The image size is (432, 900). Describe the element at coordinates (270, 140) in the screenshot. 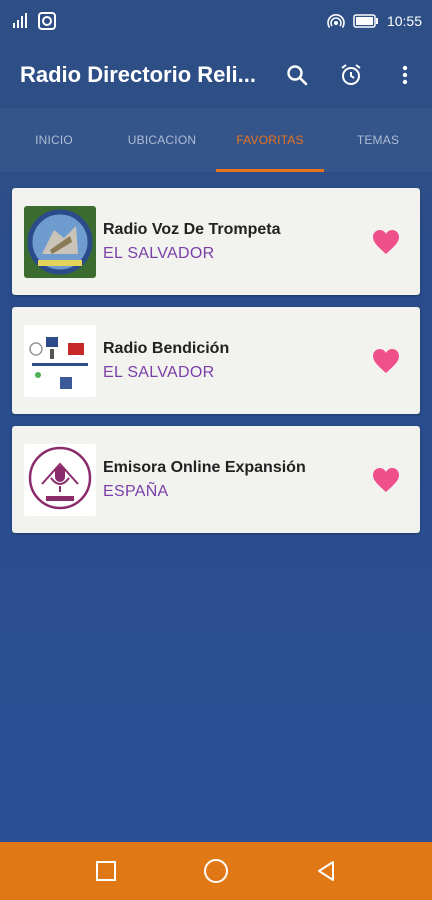

I see `tab-favoritas: FAVORITAS` at that location.